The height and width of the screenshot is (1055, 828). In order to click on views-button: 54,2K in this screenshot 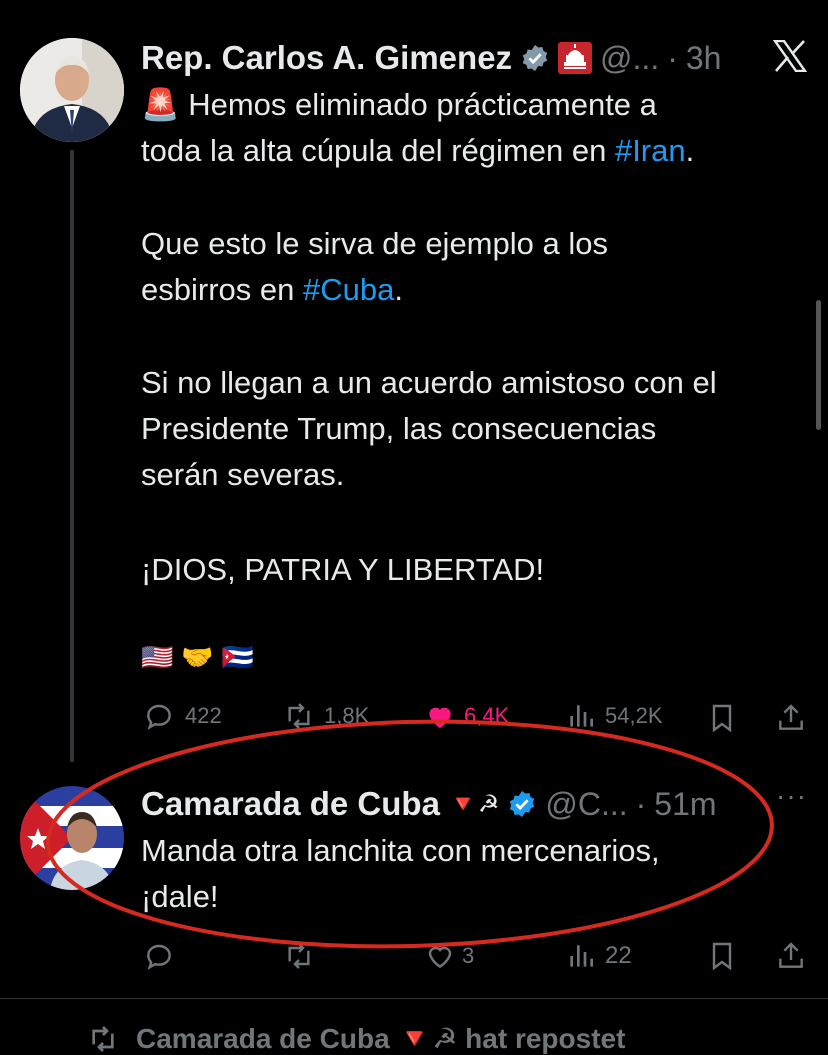, I will do `click(614, 716)`.